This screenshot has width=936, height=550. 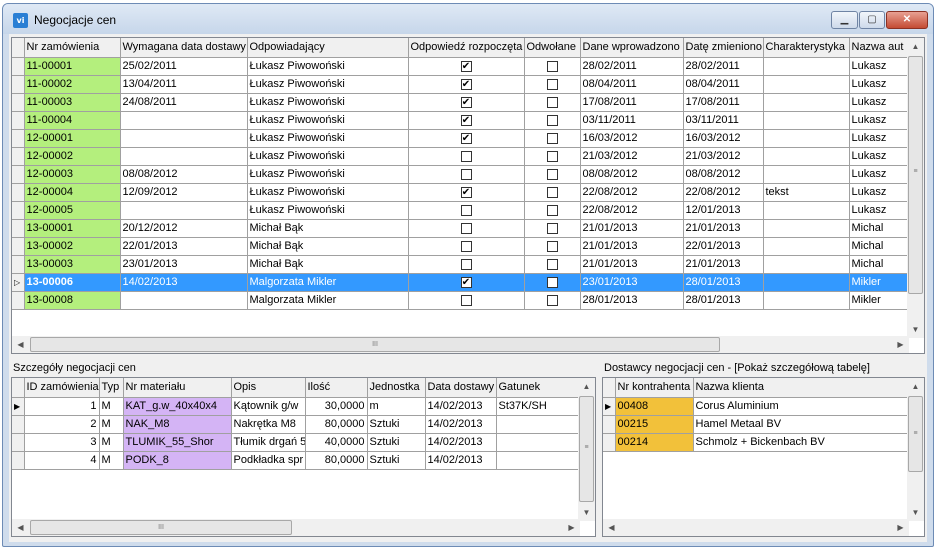 What do you see at coordinates (396, 460) in the screenshot?
I see `table-cell: Sztuki` at bounding box center [396, 460].